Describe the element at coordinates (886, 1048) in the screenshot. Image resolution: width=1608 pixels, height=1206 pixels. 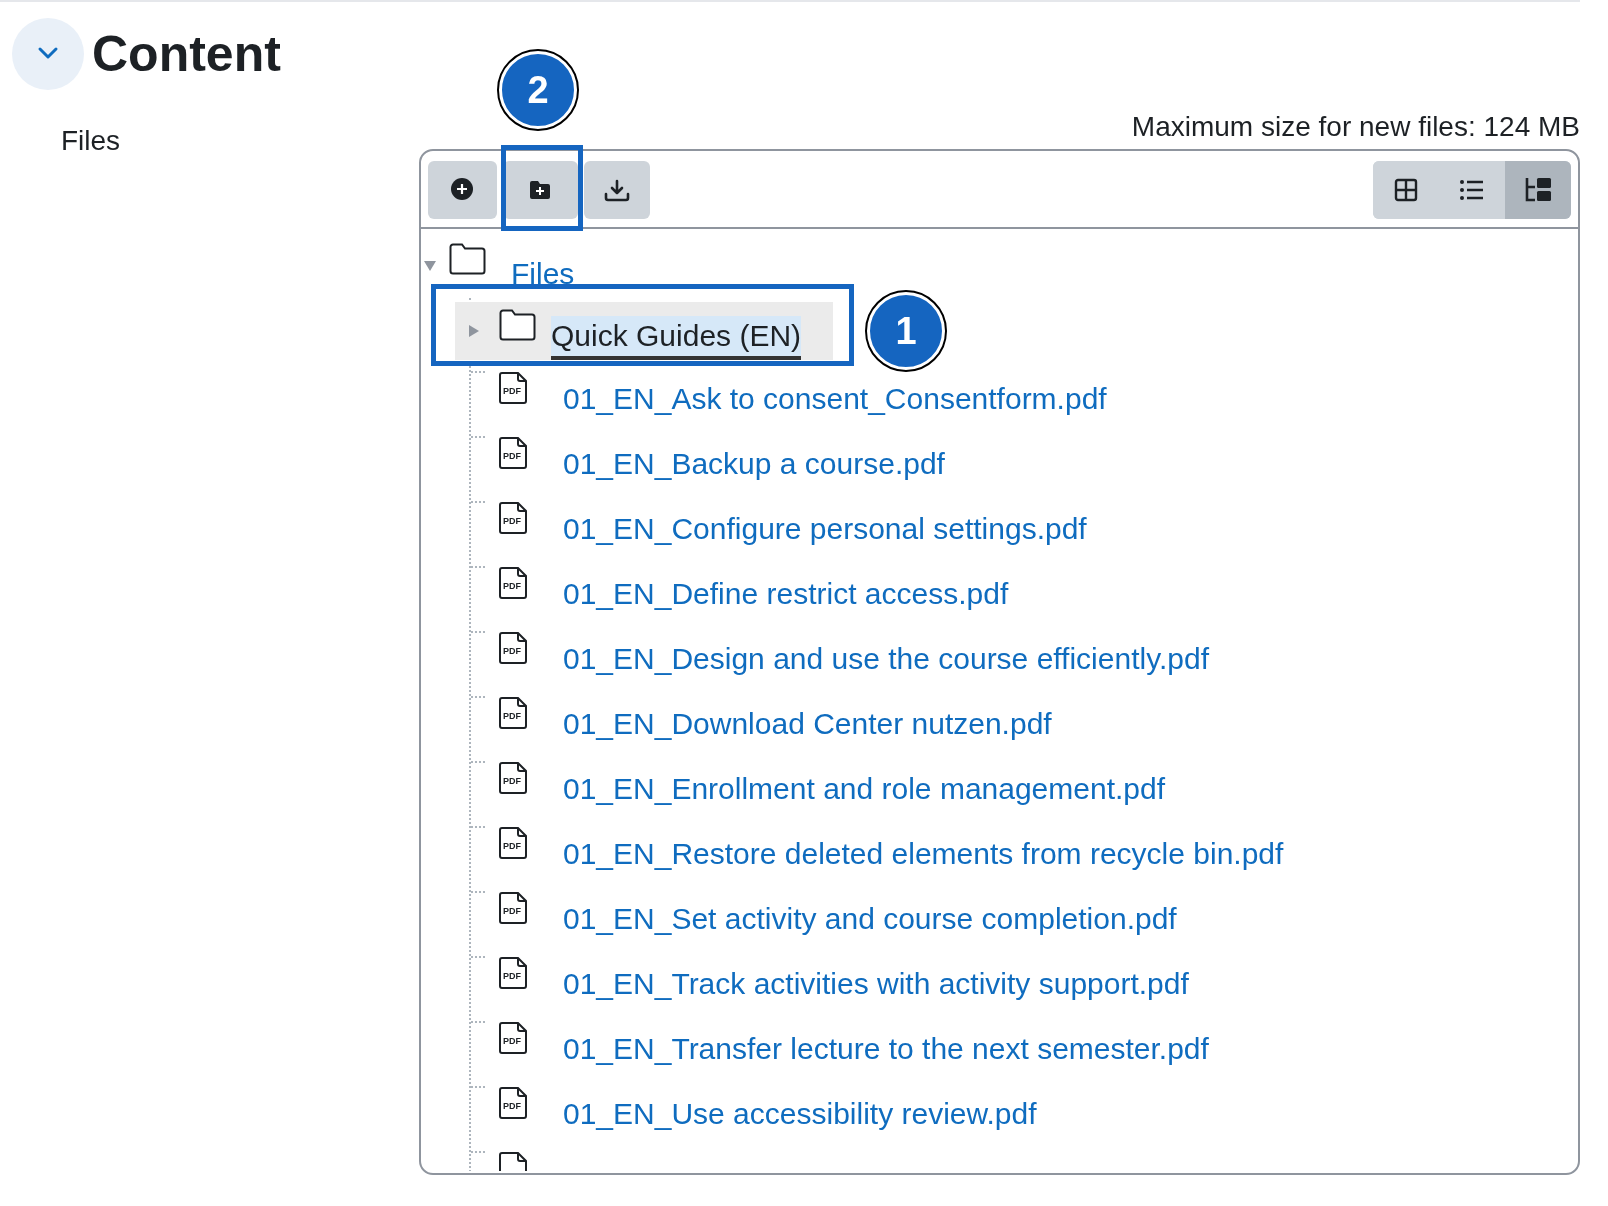
I see `file-link: 01_EN_Transfer lecture to the next semester.pdf` at that location.